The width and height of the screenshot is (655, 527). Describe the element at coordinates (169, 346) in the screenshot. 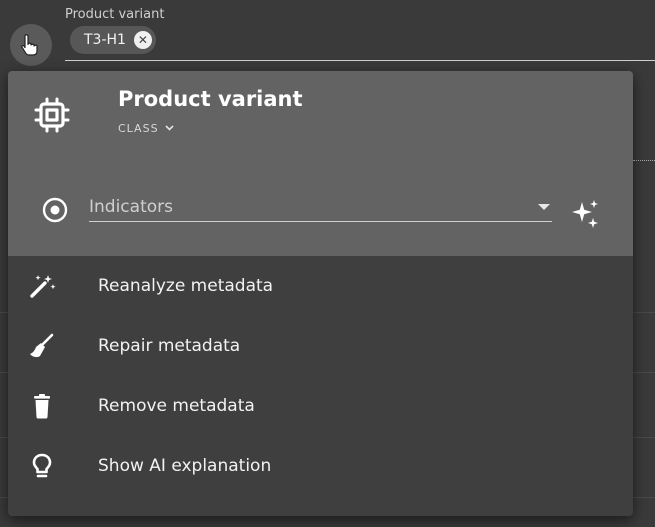

I see `menu-item-label: Repair metadata` at that location.